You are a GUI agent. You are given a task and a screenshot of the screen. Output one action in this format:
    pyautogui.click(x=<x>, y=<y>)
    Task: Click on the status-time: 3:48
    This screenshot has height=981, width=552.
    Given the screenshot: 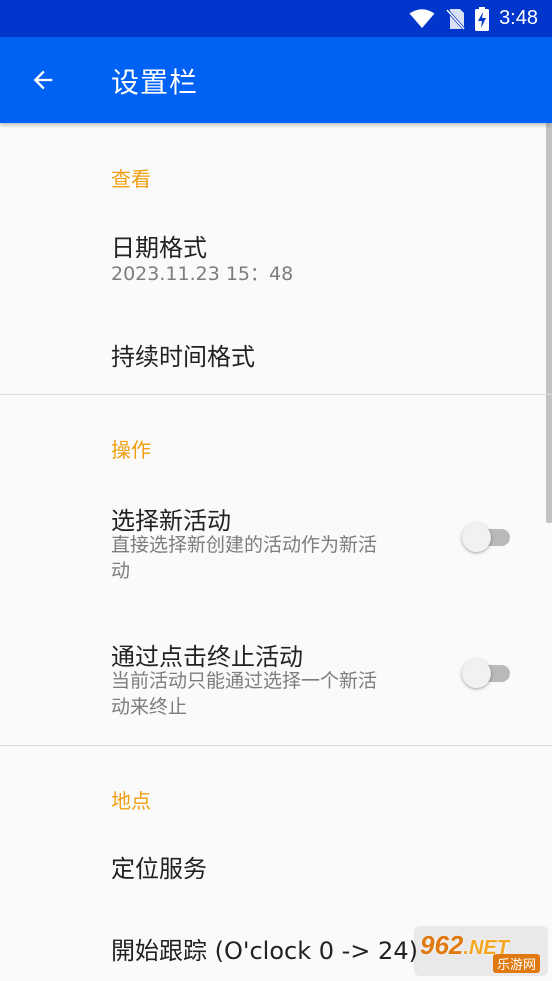 What is the action you would take?
    pyautogui.click(x=518, y=18)
    